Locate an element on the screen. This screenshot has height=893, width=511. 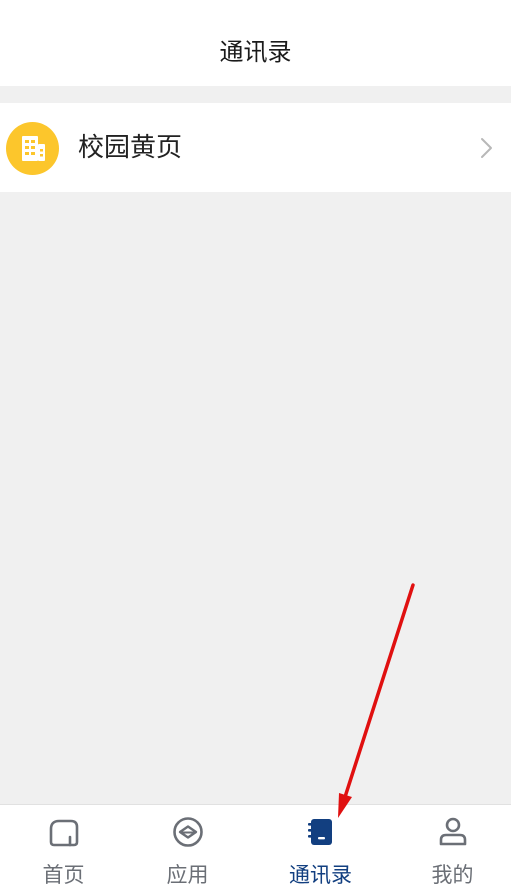
tab-apps: 应用 is located at coordinates (187, 849).